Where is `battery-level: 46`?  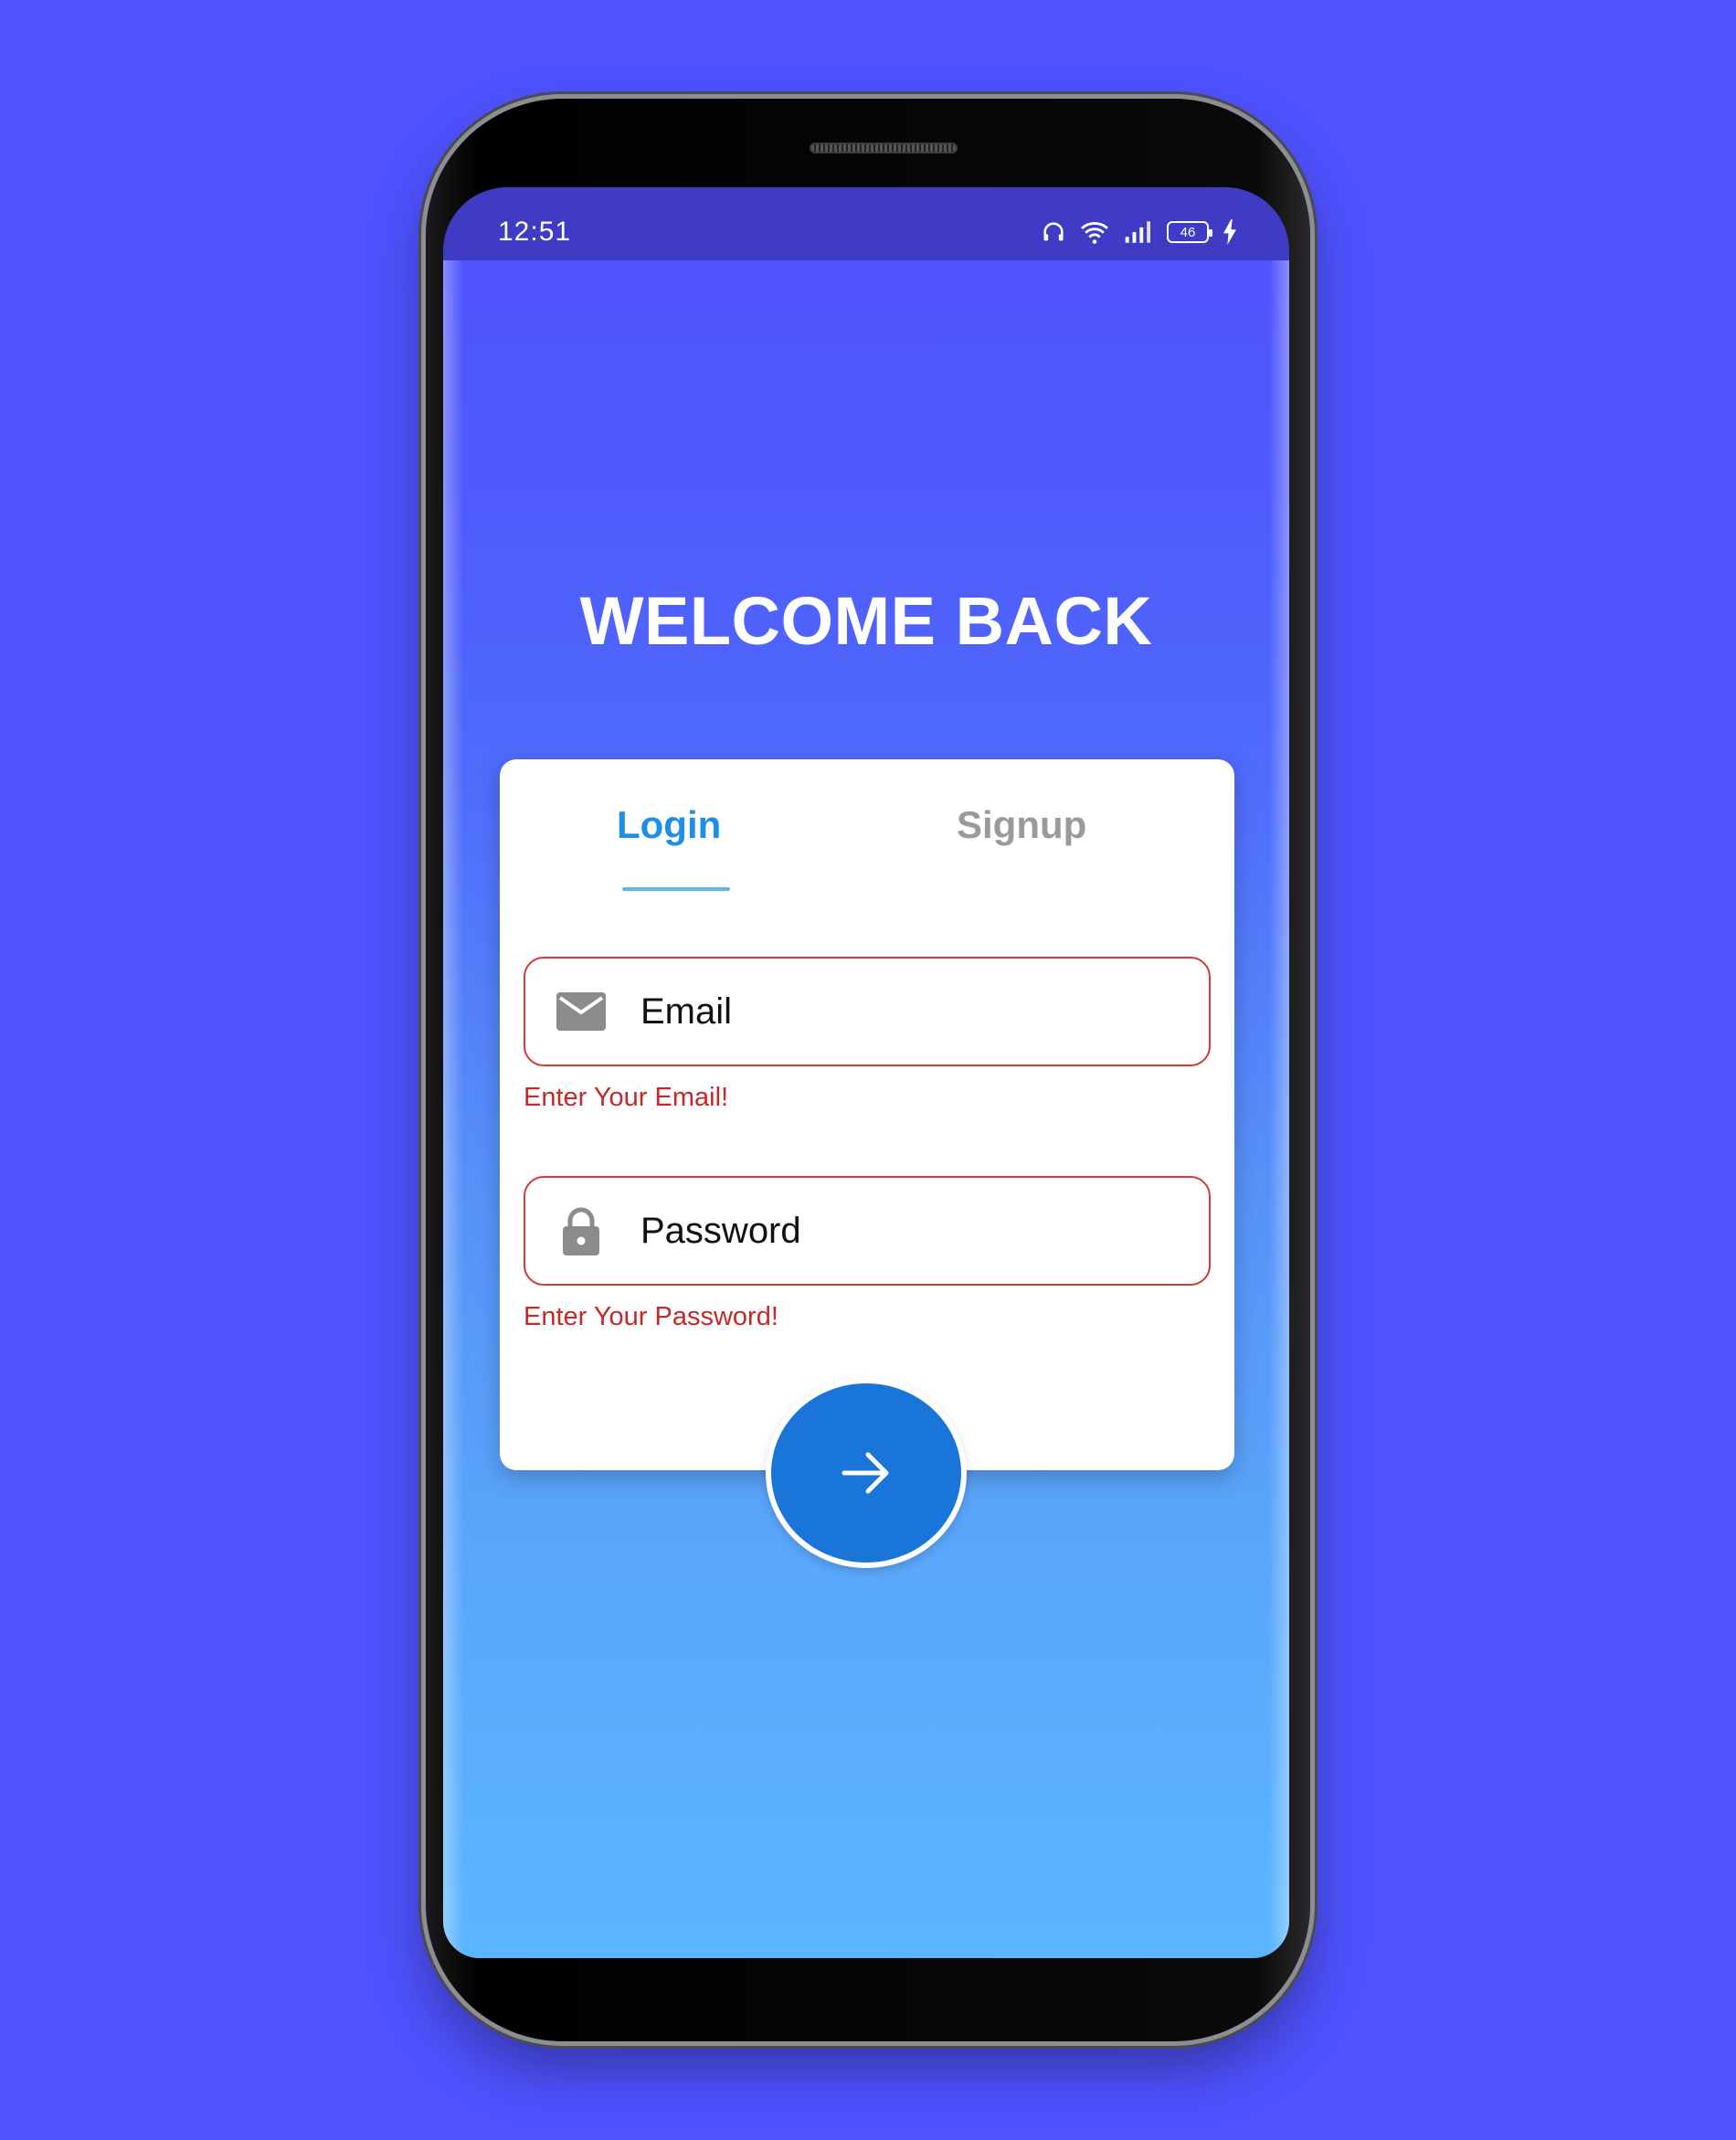 battery-level: 46 is located at coordinates (1188, 232).